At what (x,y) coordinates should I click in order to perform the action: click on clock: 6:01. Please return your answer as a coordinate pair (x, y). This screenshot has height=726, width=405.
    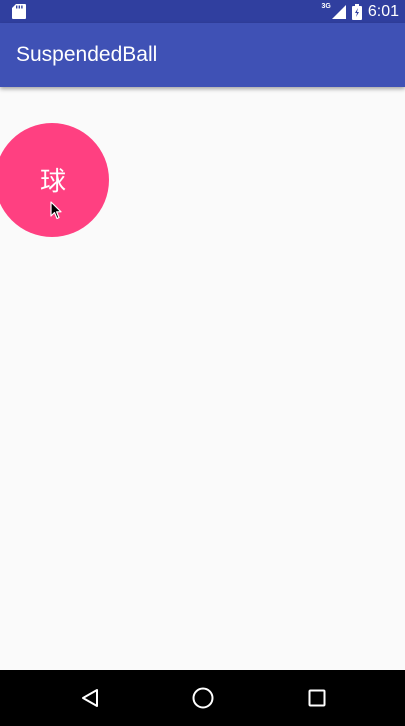
    Looking at the image, I should click on (383, 11).